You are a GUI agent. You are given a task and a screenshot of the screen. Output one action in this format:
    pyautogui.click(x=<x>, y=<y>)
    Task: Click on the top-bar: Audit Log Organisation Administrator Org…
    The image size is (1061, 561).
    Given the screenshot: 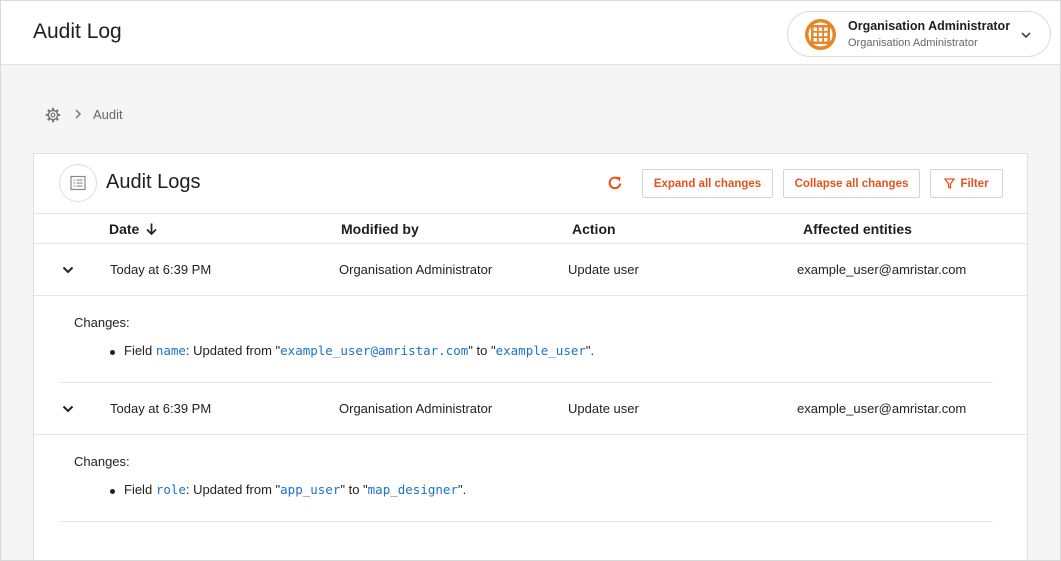 What is the action you would take?
    pyautogui.click(x=530, y=32)
    